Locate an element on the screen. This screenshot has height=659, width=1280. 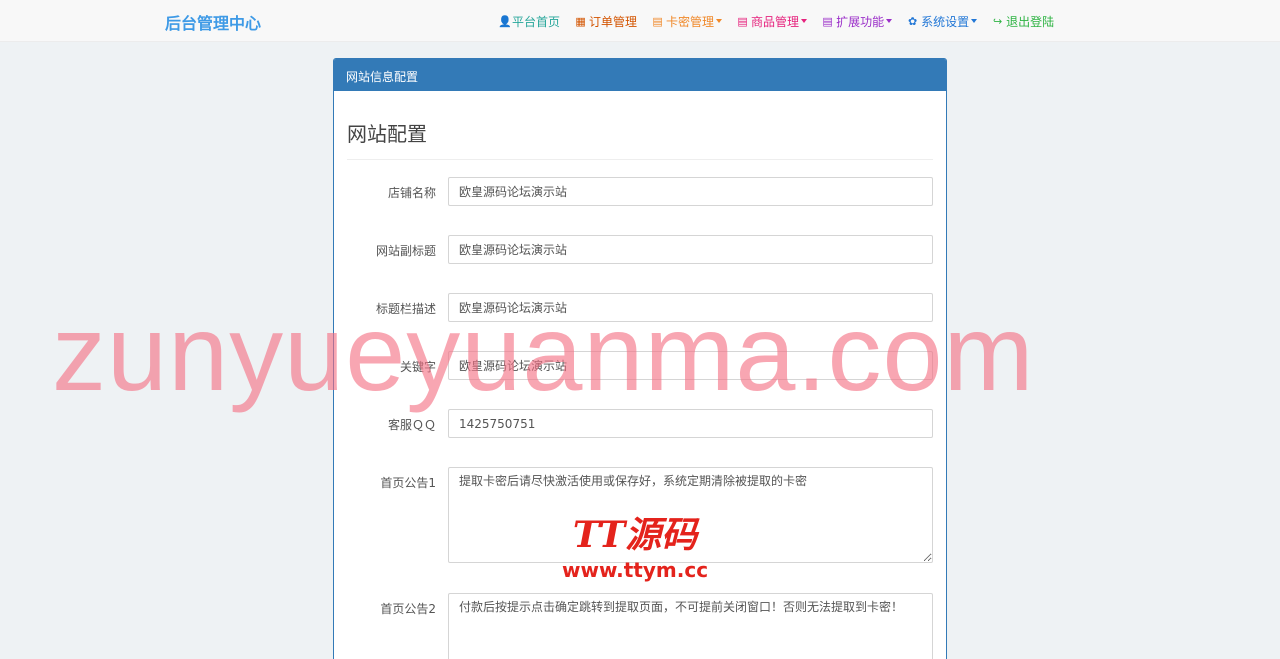
nav-item-logout: ↪ 退出登陆 is located at coordinates (1023, 21).